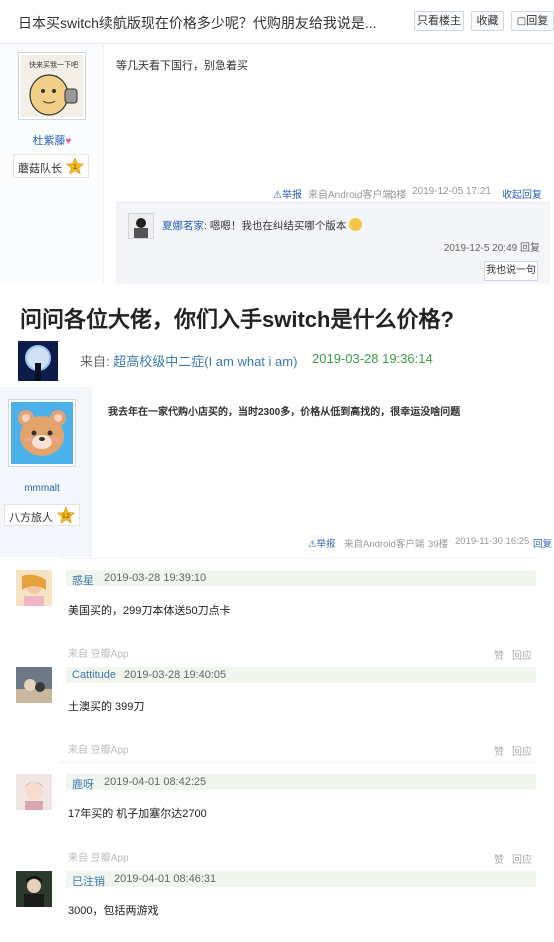  I want to click on comment-user: 已注销, so click(88, 881).